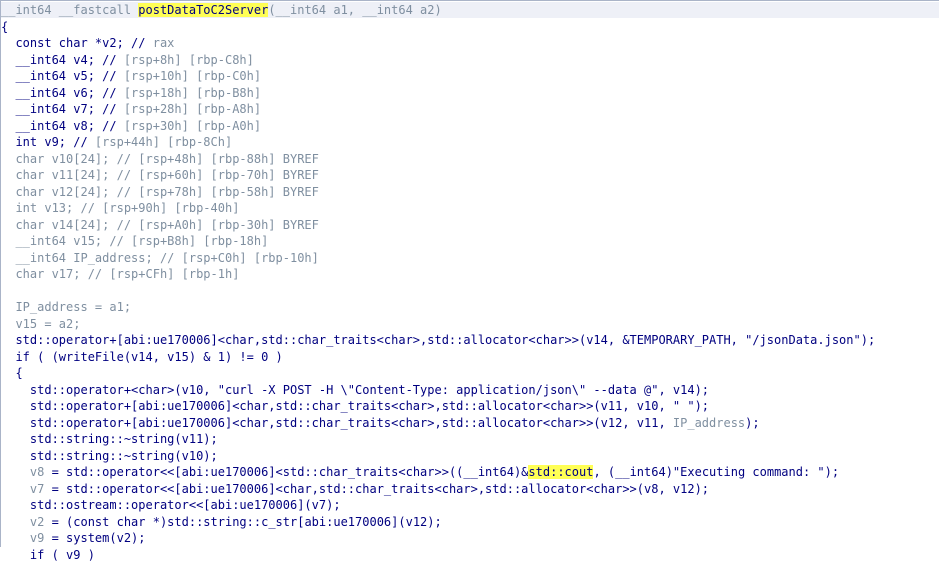 This screenshot has height=563, width=939. Describe the element at coordinates (561, 472) in the screenshot. I see `highlighted-token: std::cout` at that location.